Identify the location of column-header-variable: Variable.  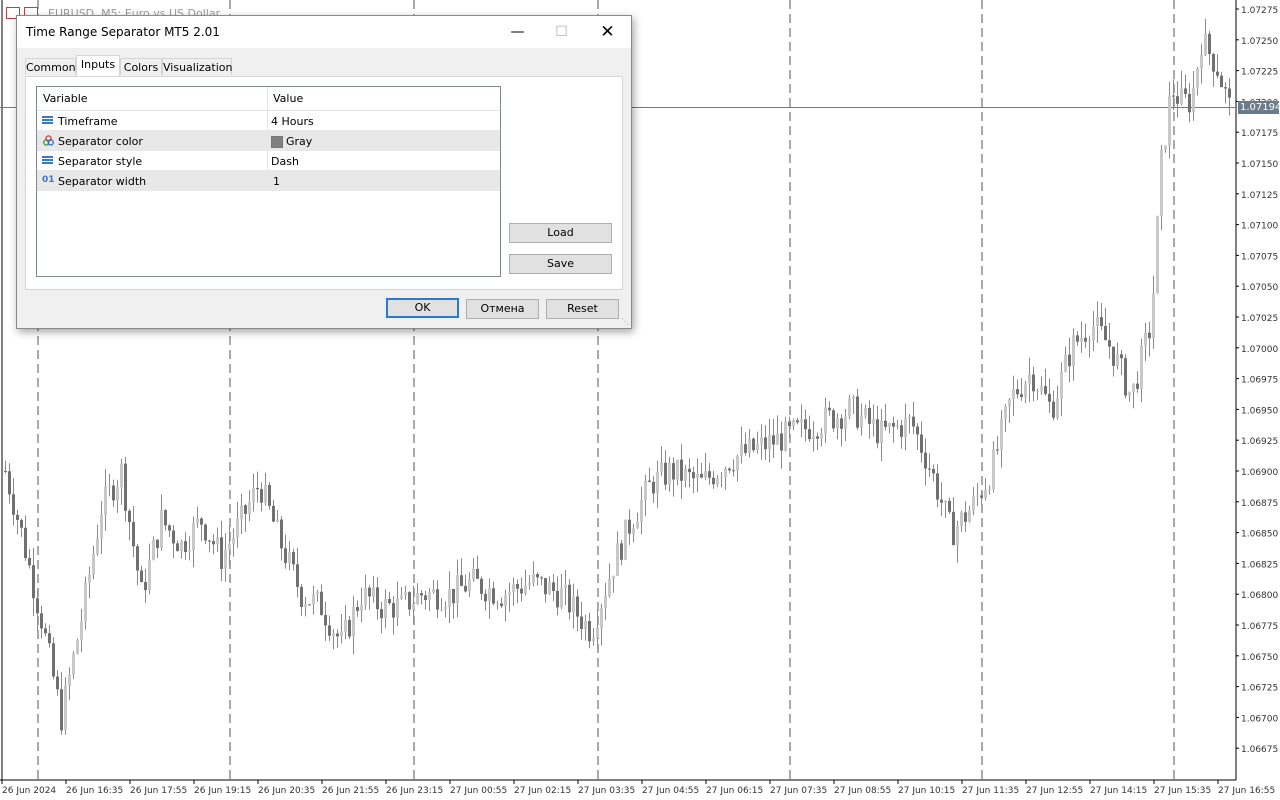
(65, 98).